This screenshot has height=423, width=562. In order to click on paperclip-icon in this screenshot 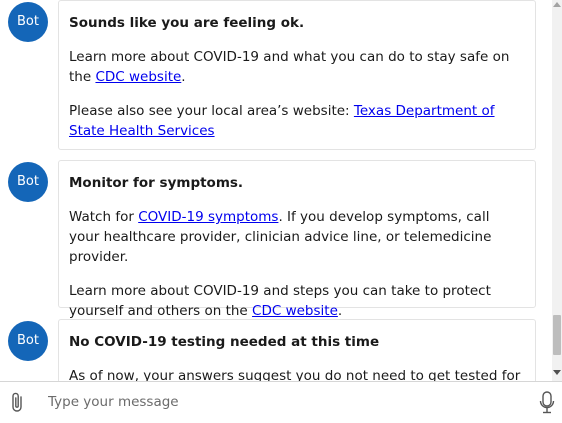, I will do `click(18, 403)`.